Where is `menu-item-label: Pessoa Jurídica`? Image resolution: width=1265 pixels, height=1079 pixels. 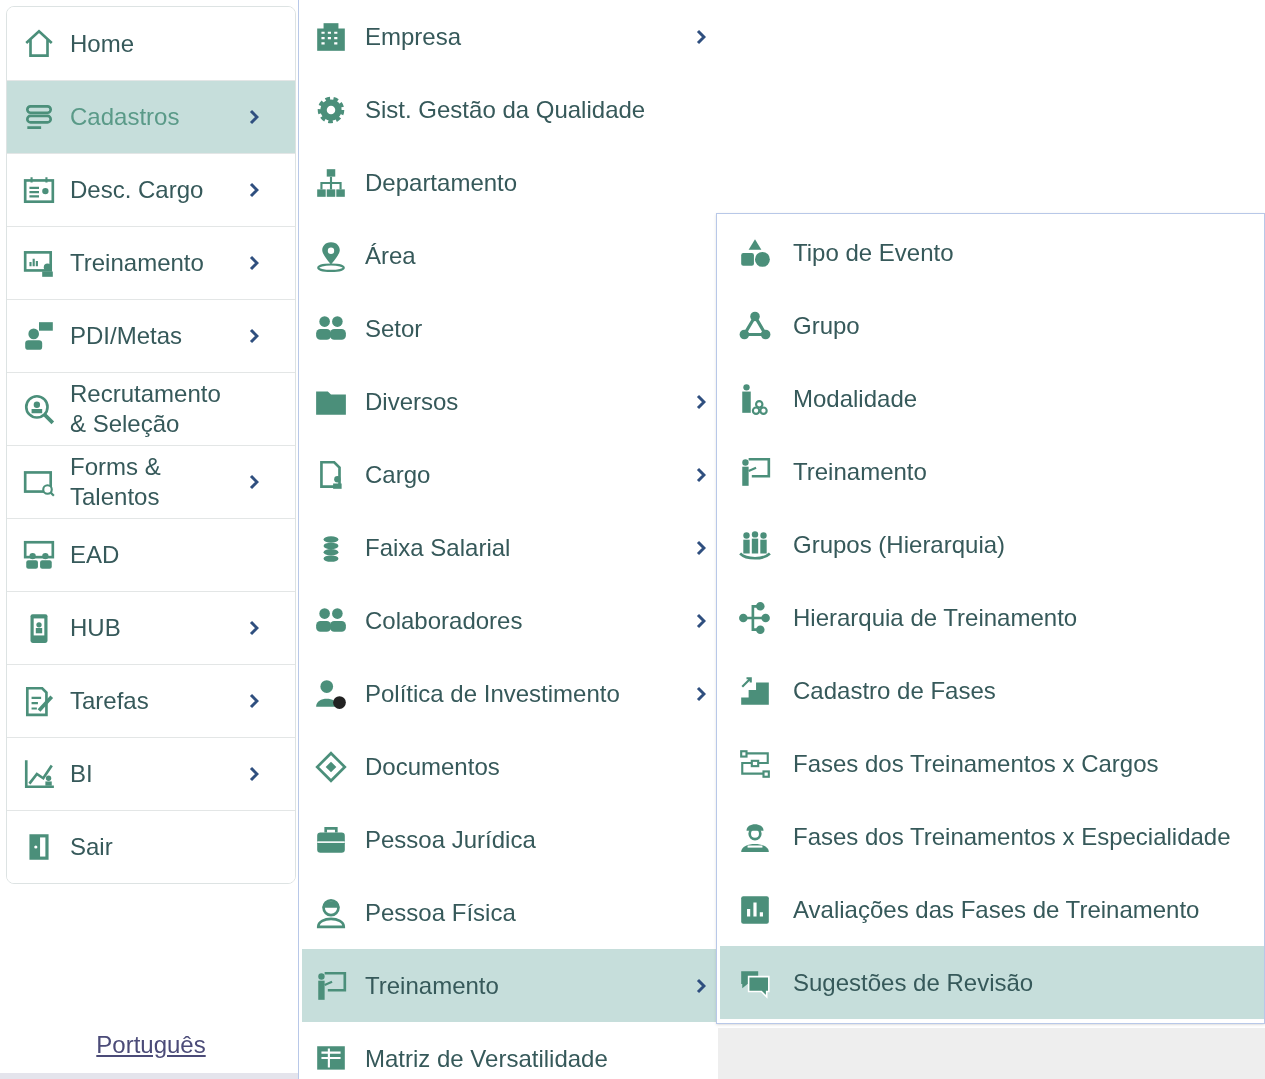 menu-item-label: Pessoa Jurídica is located at coordinates (451, 839).